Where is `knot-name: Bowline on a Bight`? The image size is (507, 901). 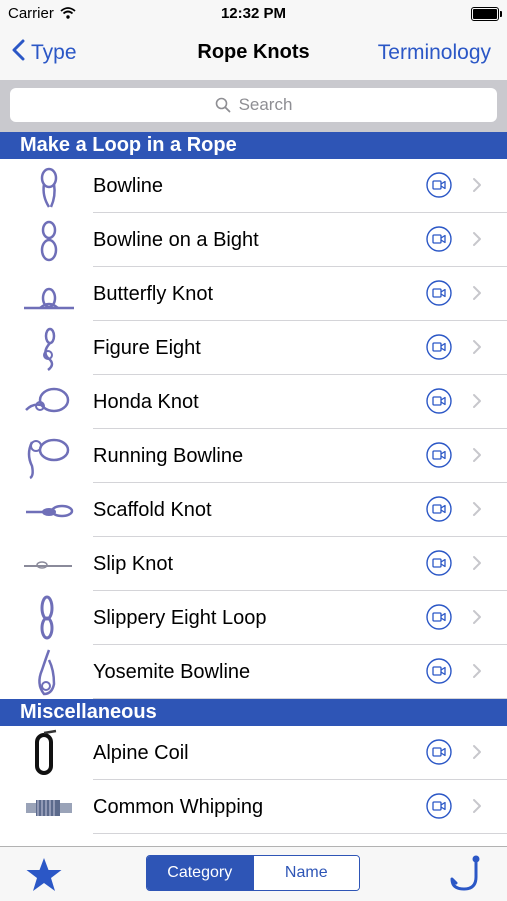 knot-name: Bowline on a Bight is located at coordinates (176, 240).